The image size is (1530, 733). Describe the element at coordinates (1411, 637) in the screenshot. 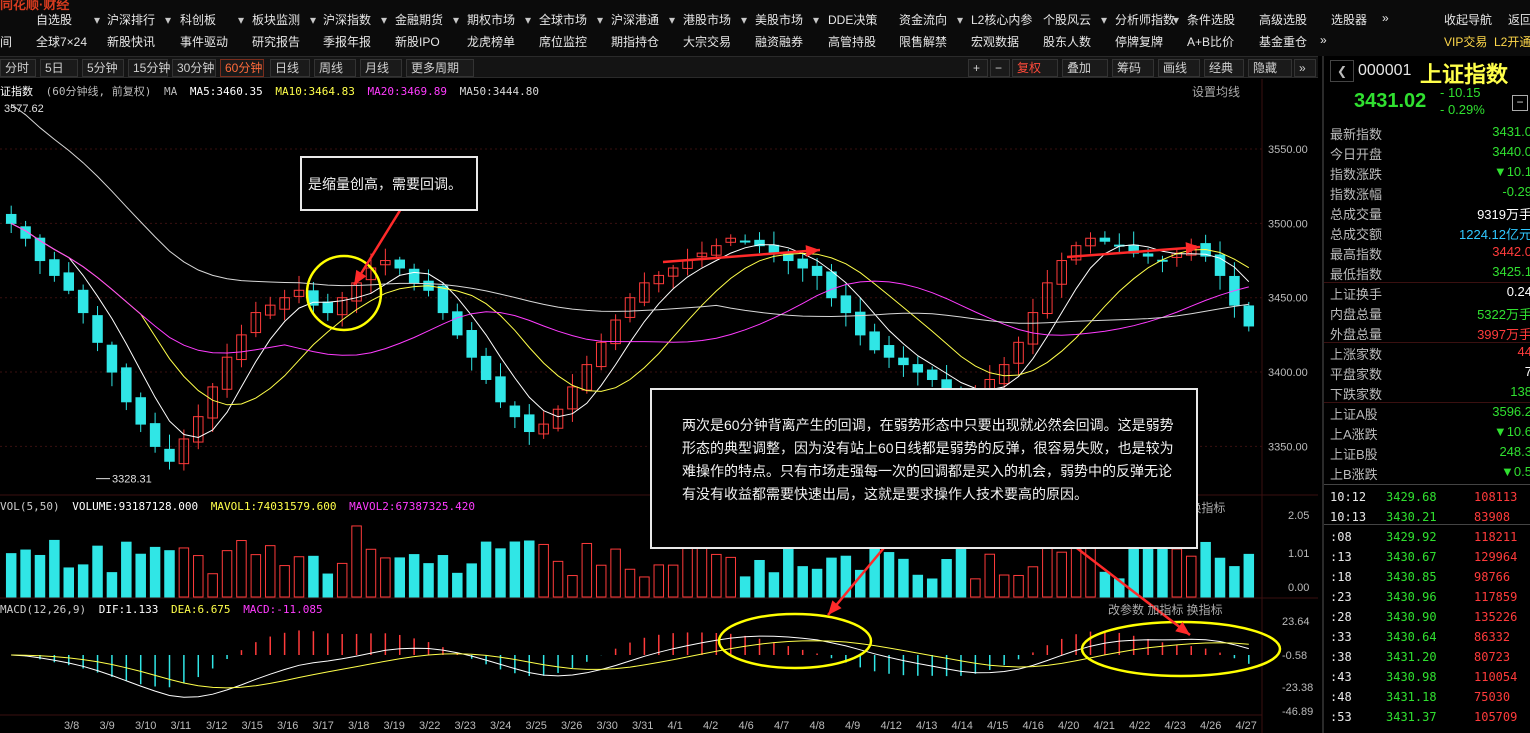

I see `tick-price: 3430.64` at that location.